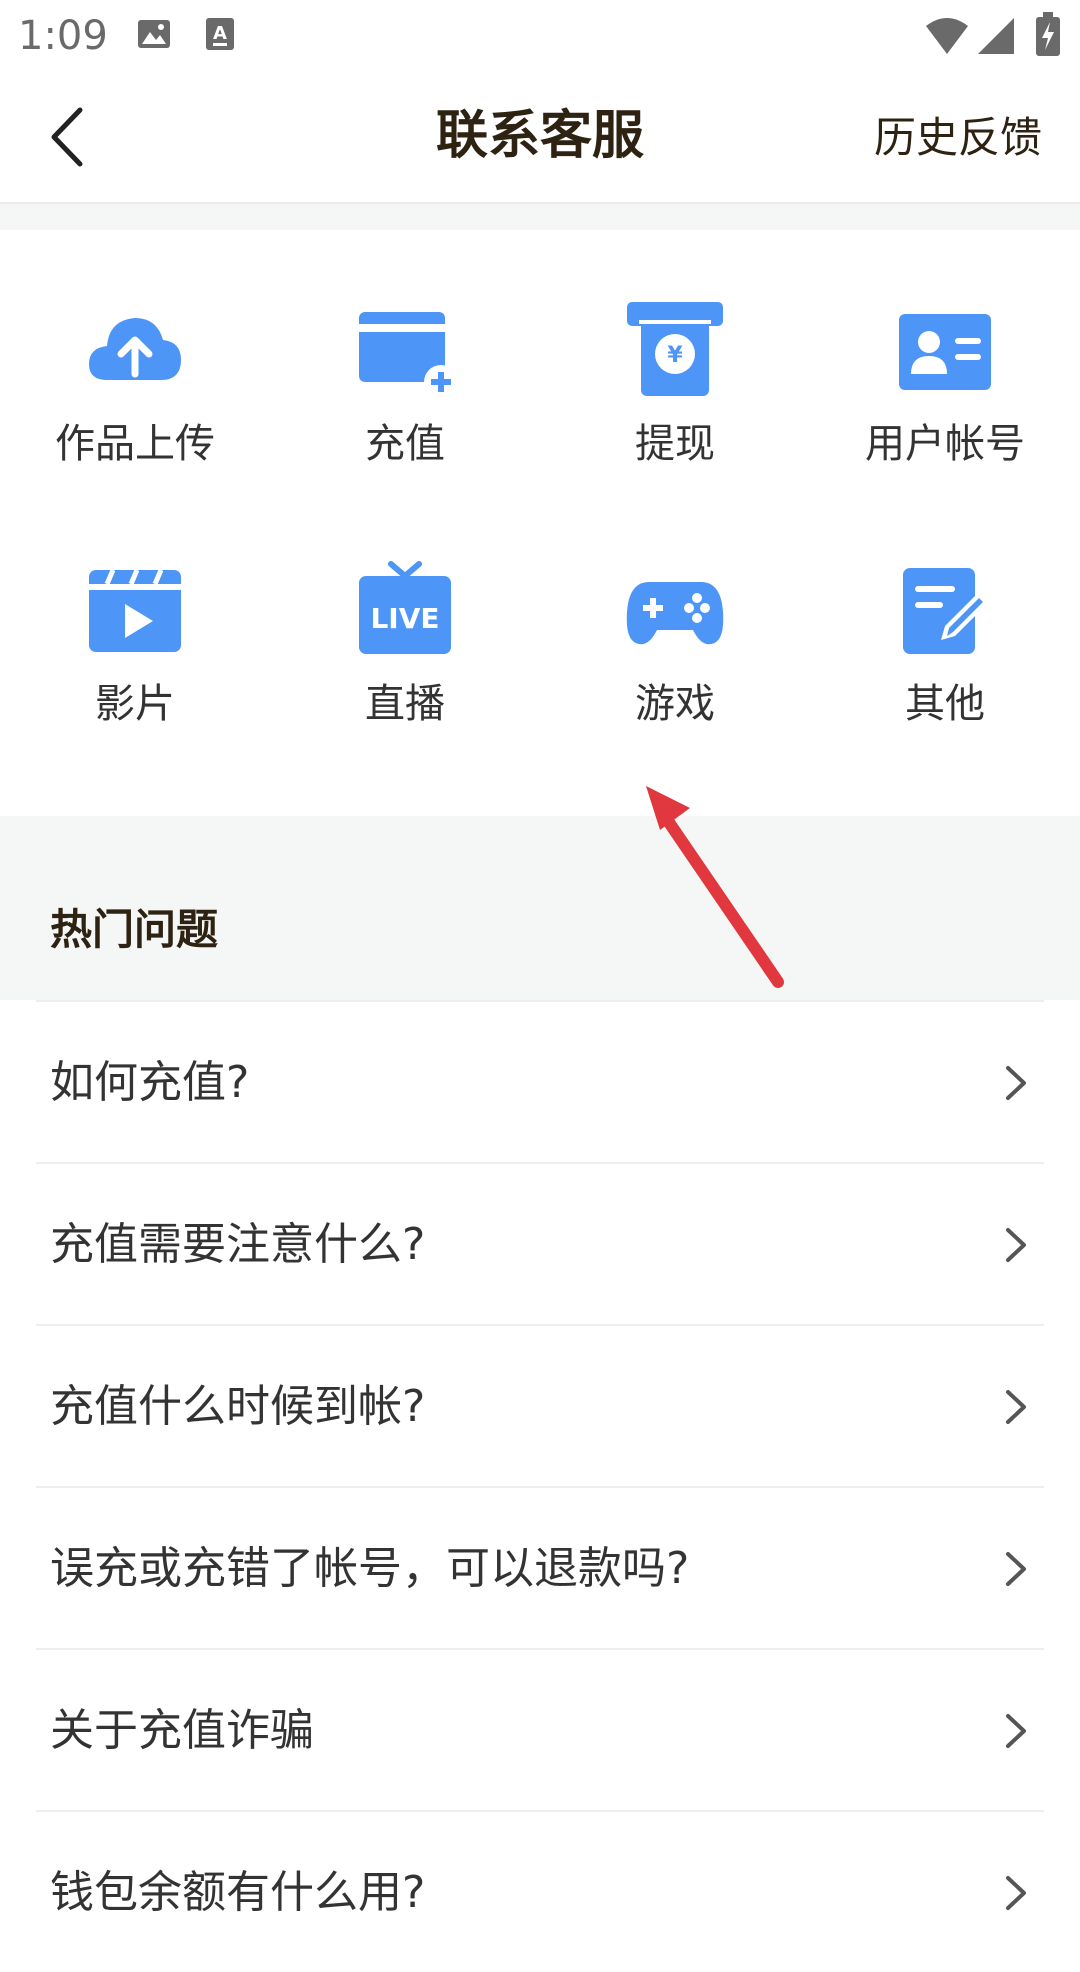 The height and width of the screenshot is (1972, 1080). I want to click on faq-question: 如何充值?, so click(150, 1082).